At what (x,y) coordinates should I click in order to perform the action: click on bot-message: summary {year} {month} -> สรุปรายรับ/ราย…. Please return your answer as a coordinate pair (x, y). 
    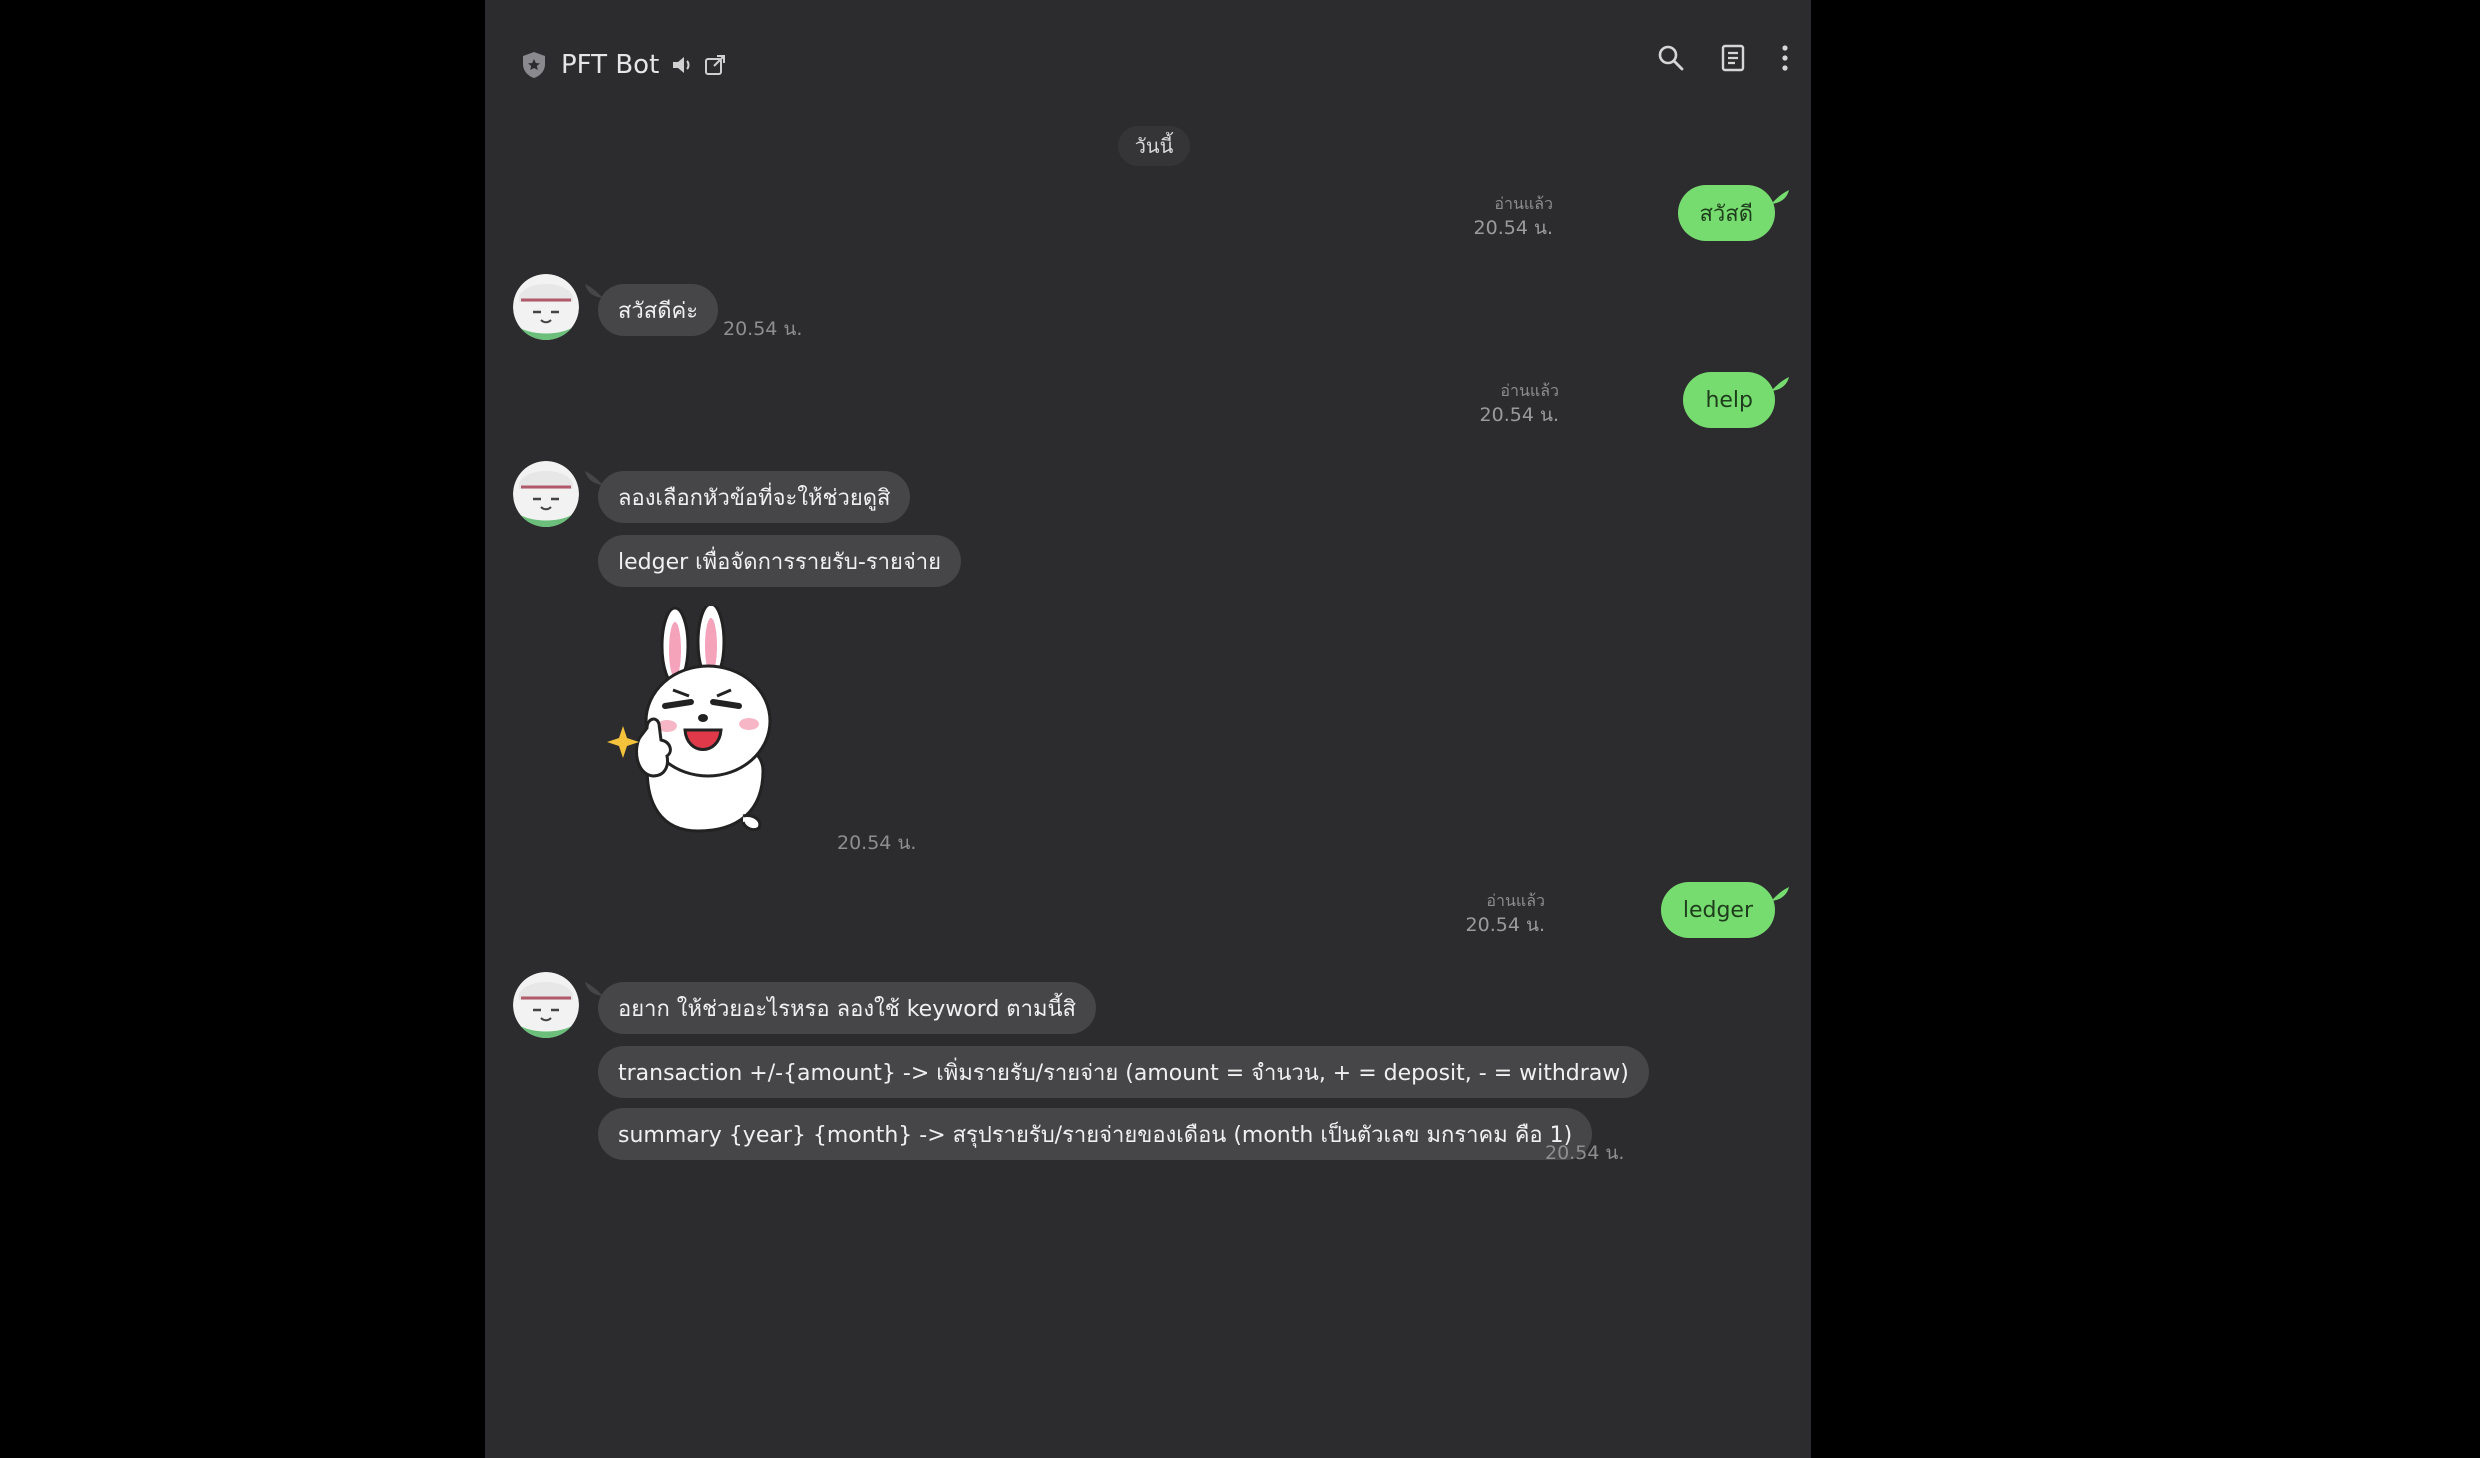
    Looking at the image, I should click on (1095, 1134).